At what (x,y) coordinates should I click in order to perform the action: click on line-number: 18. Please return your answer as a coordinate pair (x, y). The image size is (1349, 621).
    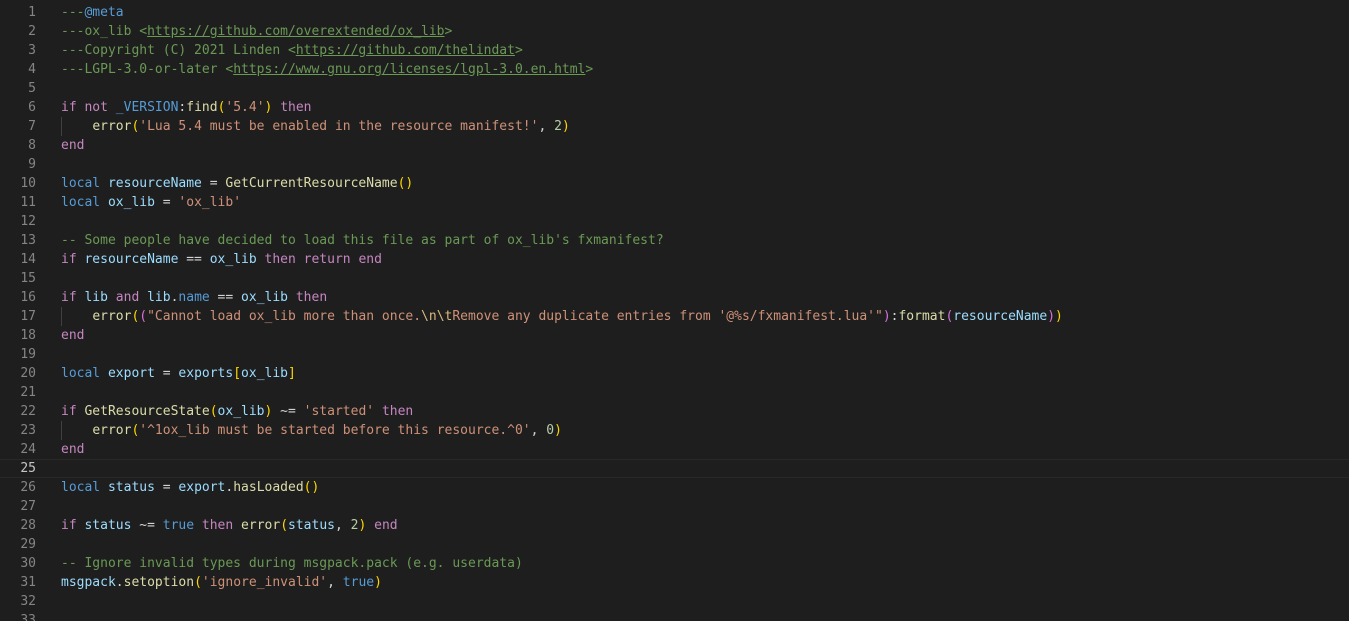
    Looking at the image, I should click on (28, 335).